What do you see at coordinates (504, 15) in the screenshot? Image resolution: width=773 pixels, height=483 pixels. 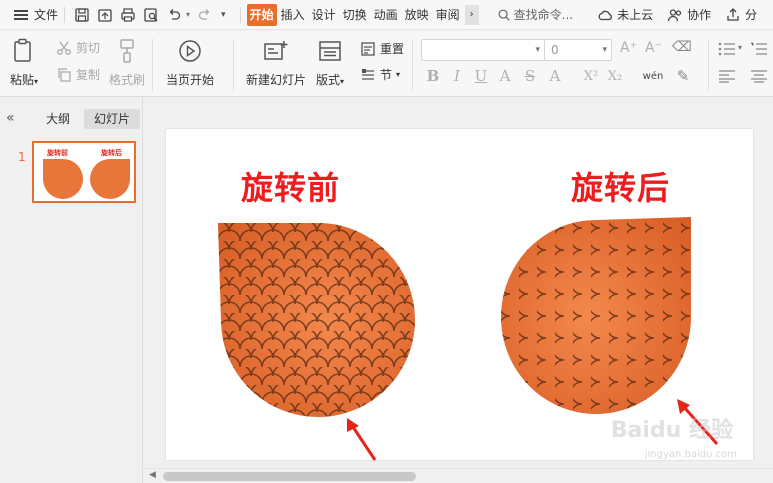 I see `search-icon` at bounding box center [504, 15].